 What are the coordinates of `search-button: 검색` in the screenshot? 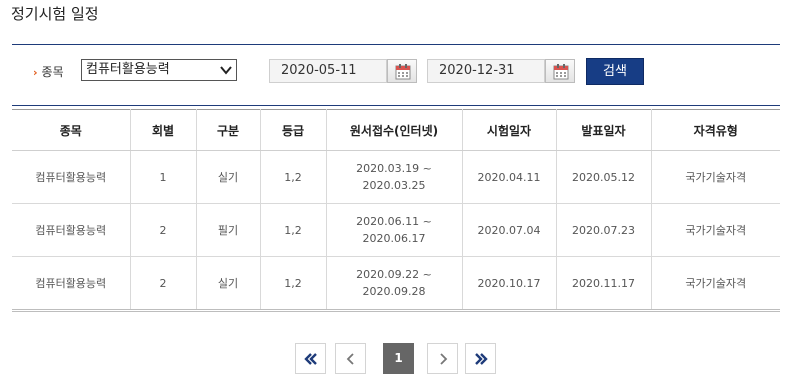 It's located at (615, 71).